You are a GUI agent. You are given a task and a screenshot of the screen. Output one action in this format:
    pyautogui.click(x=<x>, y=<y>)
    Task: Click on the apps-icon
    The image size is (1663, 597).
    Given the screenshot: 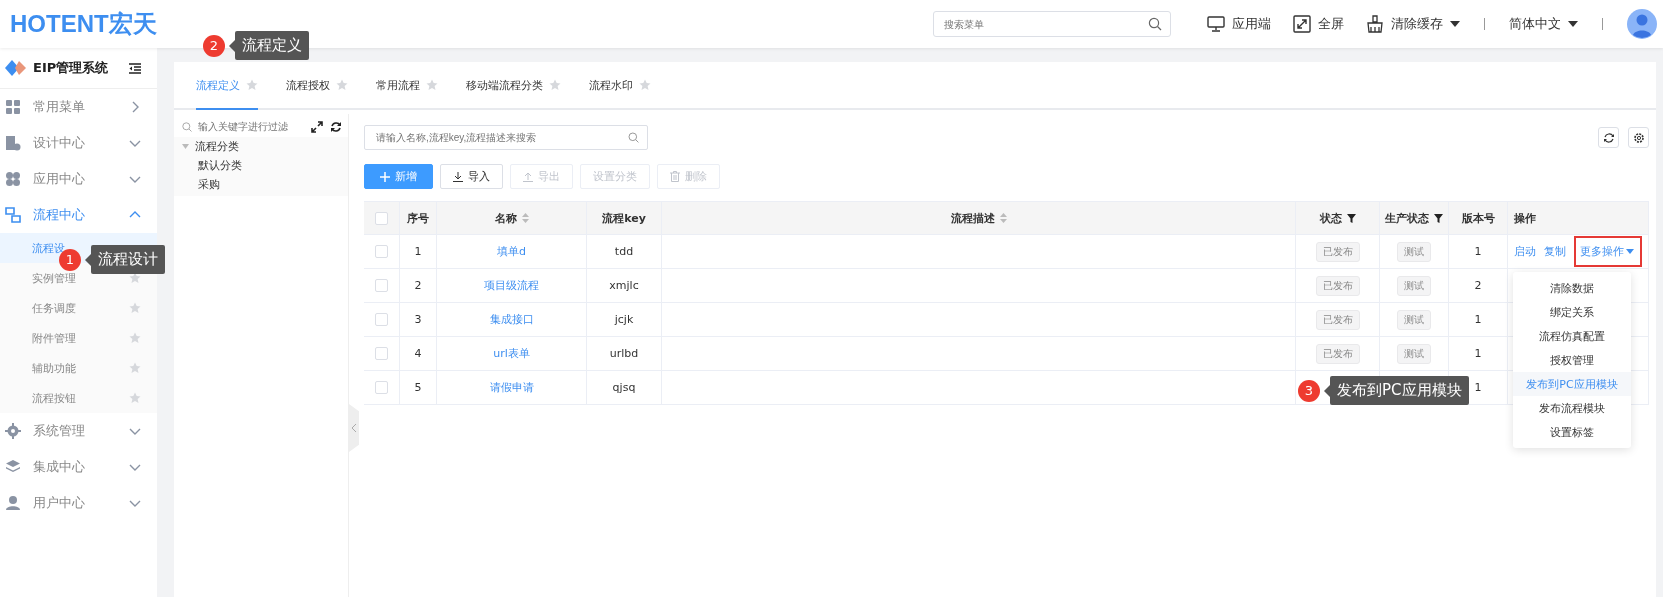 What is the action you would take?
    pyautogui.click(x=13, y=179)
    